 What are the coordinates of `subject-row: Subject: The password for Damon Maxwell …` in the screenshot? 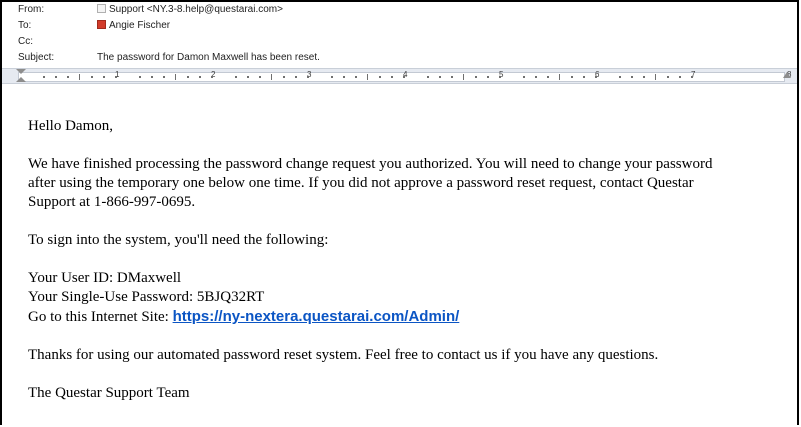 It's located at (399, 58).